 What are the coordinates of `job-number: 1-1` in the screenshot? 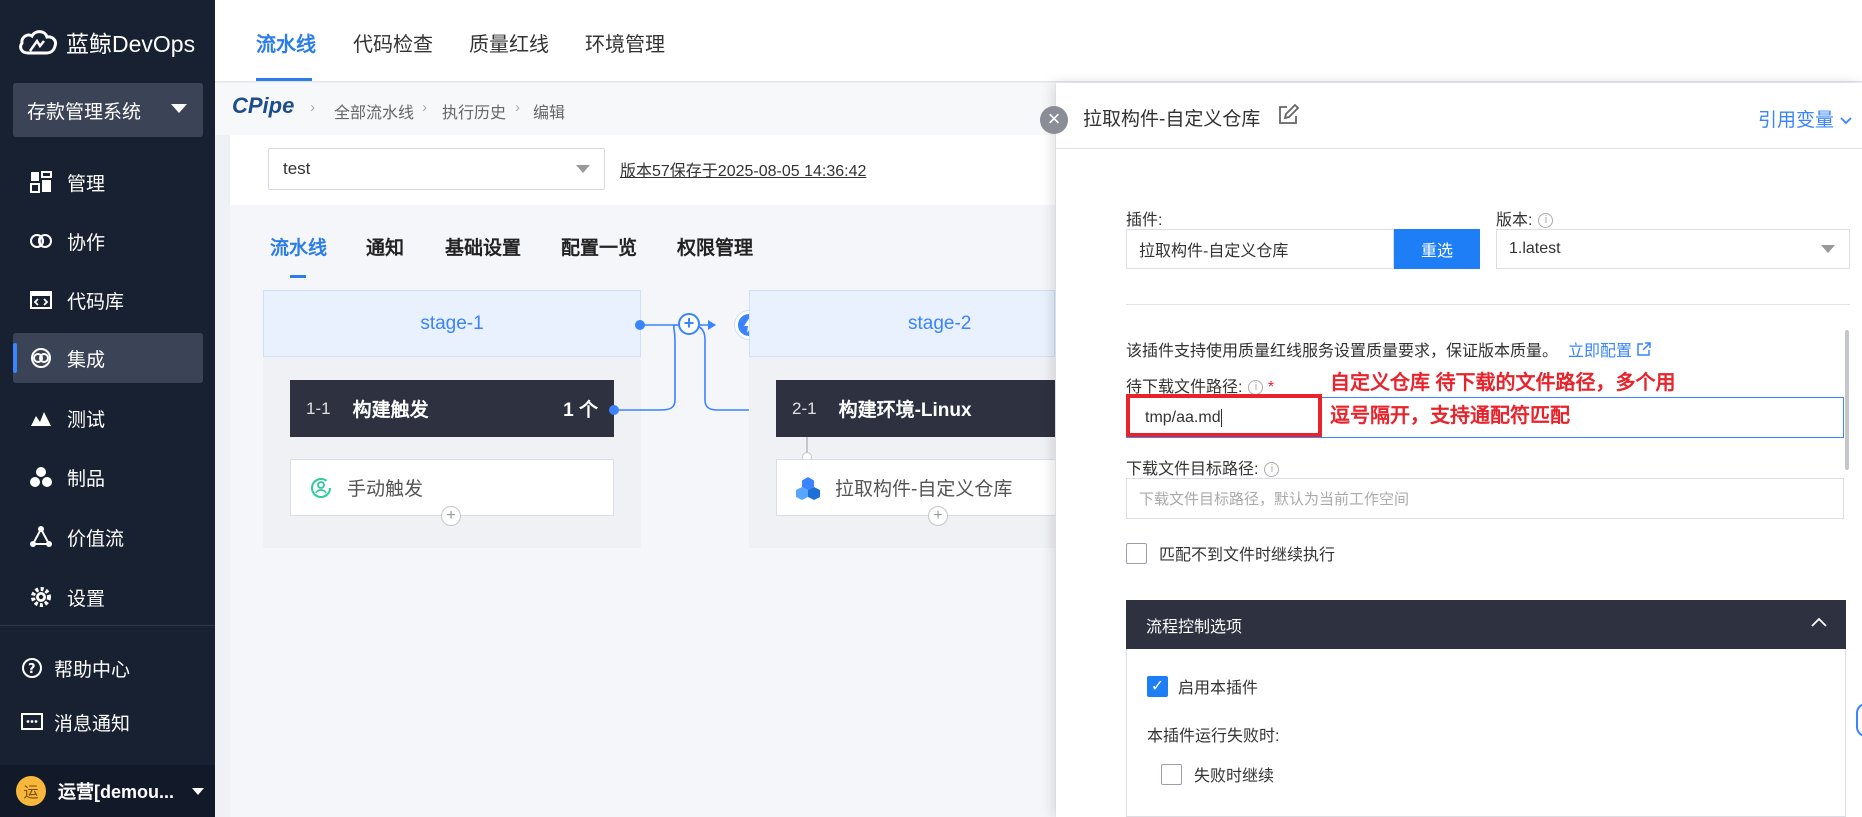 It's located at (318, 408).